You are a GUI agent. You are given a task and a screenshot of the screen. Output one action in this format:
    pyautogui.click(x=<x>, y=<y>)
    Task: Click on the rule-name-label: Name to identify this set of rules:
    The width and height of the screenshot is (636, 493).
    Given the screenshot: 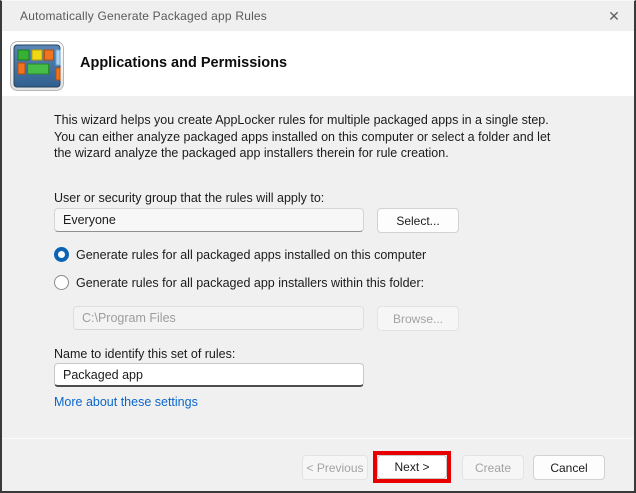 What is the action you would take?
    pyautogui.click(x=145, y=354)
    